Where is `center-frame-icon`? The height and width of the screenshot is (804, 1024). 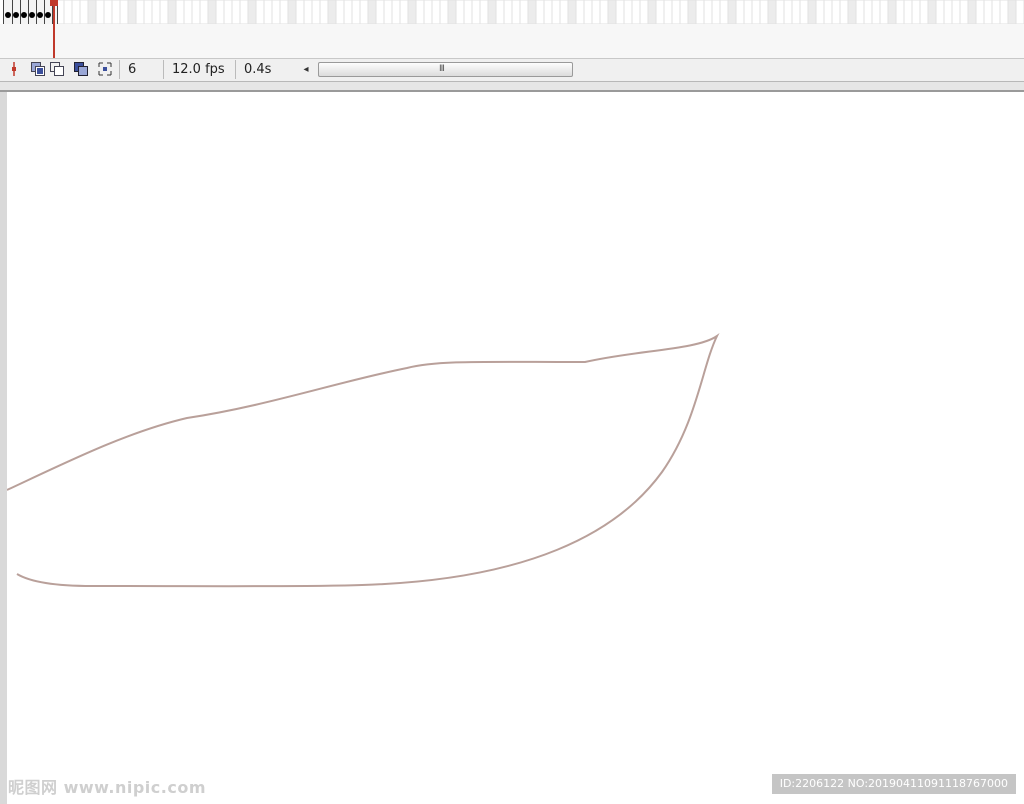
center-frame-icon is located at coordinates (14, 69).